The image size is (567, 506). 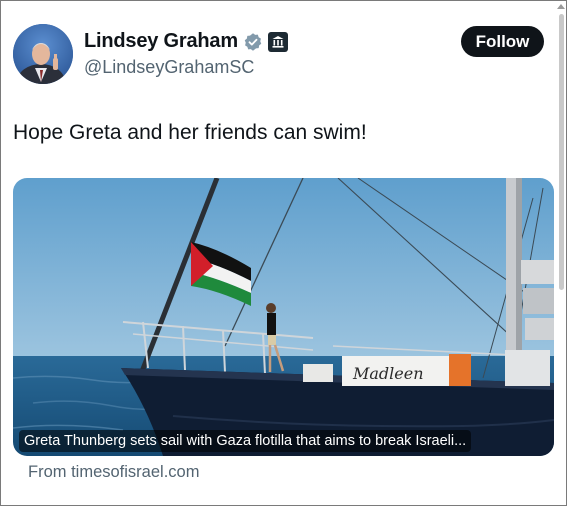 I want to click on boat-name-label: Madleen, so click(x=388, y=373).